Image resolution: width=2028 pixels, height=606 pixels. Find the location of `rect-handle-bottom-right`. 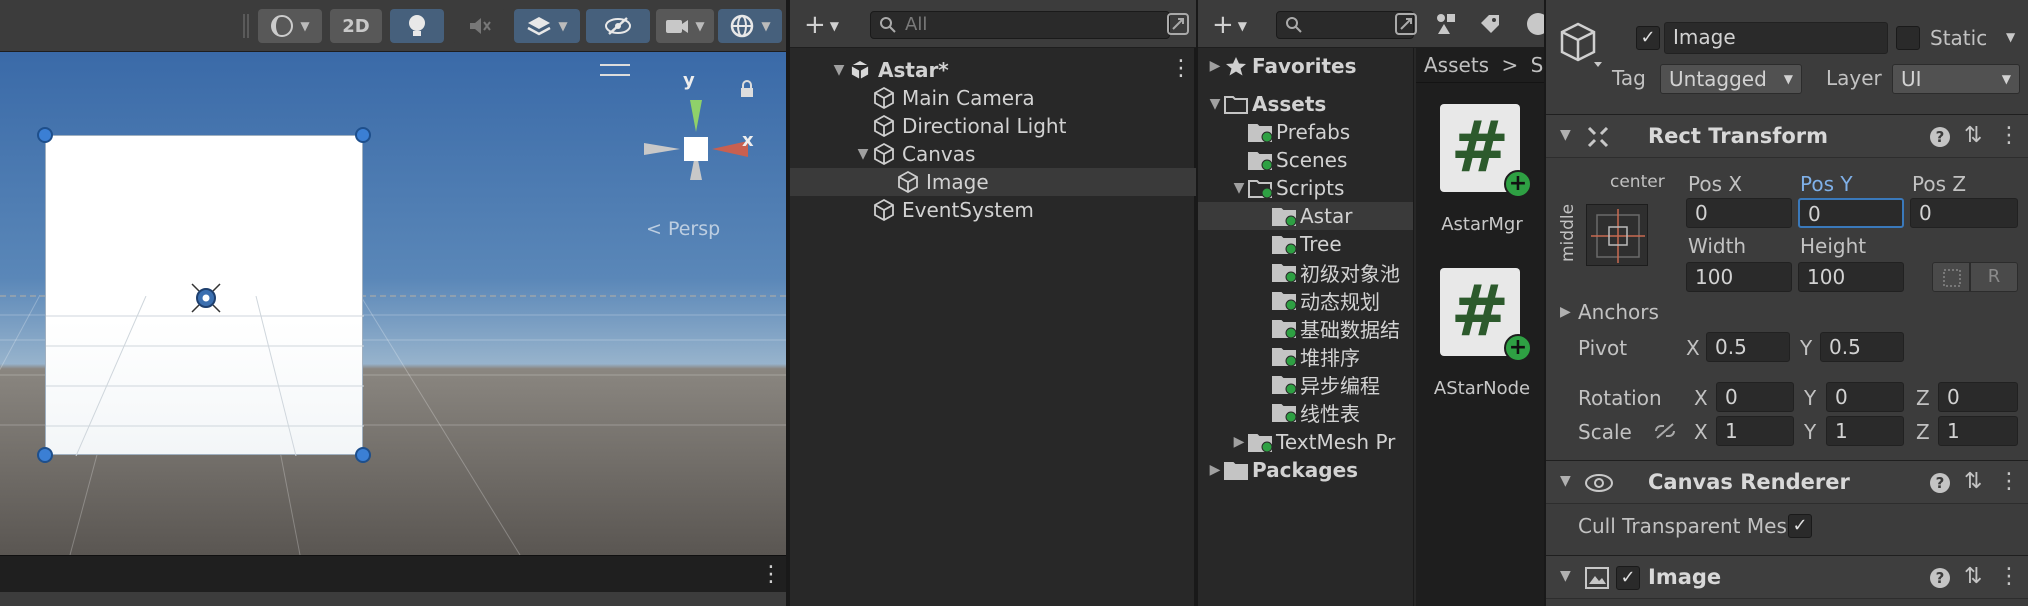

rect-handle-bottom-right is located at coordinates (363, 455).